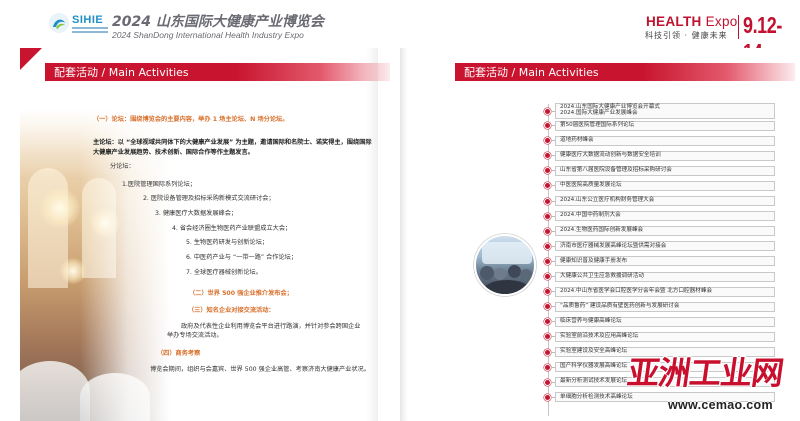  I want to click on timeline-item-label: 中医医院高质量发展论坛, so click(591, 185).